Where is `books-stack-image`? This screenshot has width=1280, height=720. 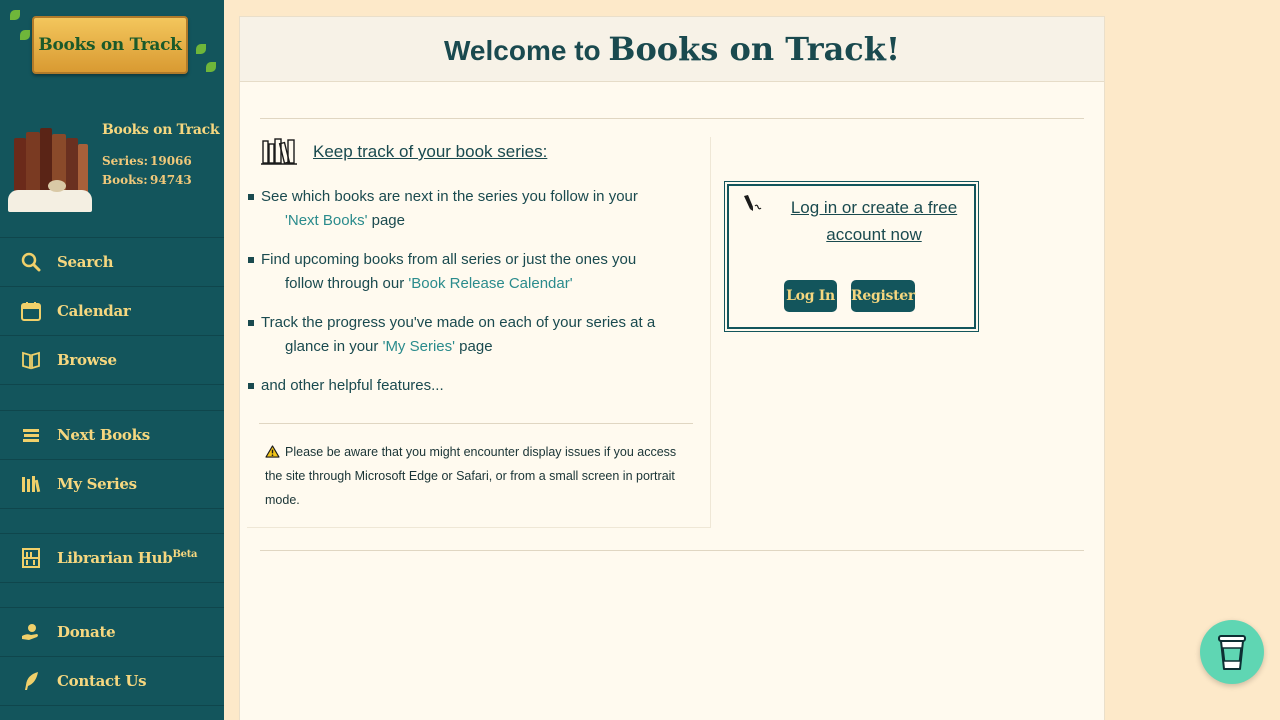 books-stack-image is located at coordinates (51, 170).